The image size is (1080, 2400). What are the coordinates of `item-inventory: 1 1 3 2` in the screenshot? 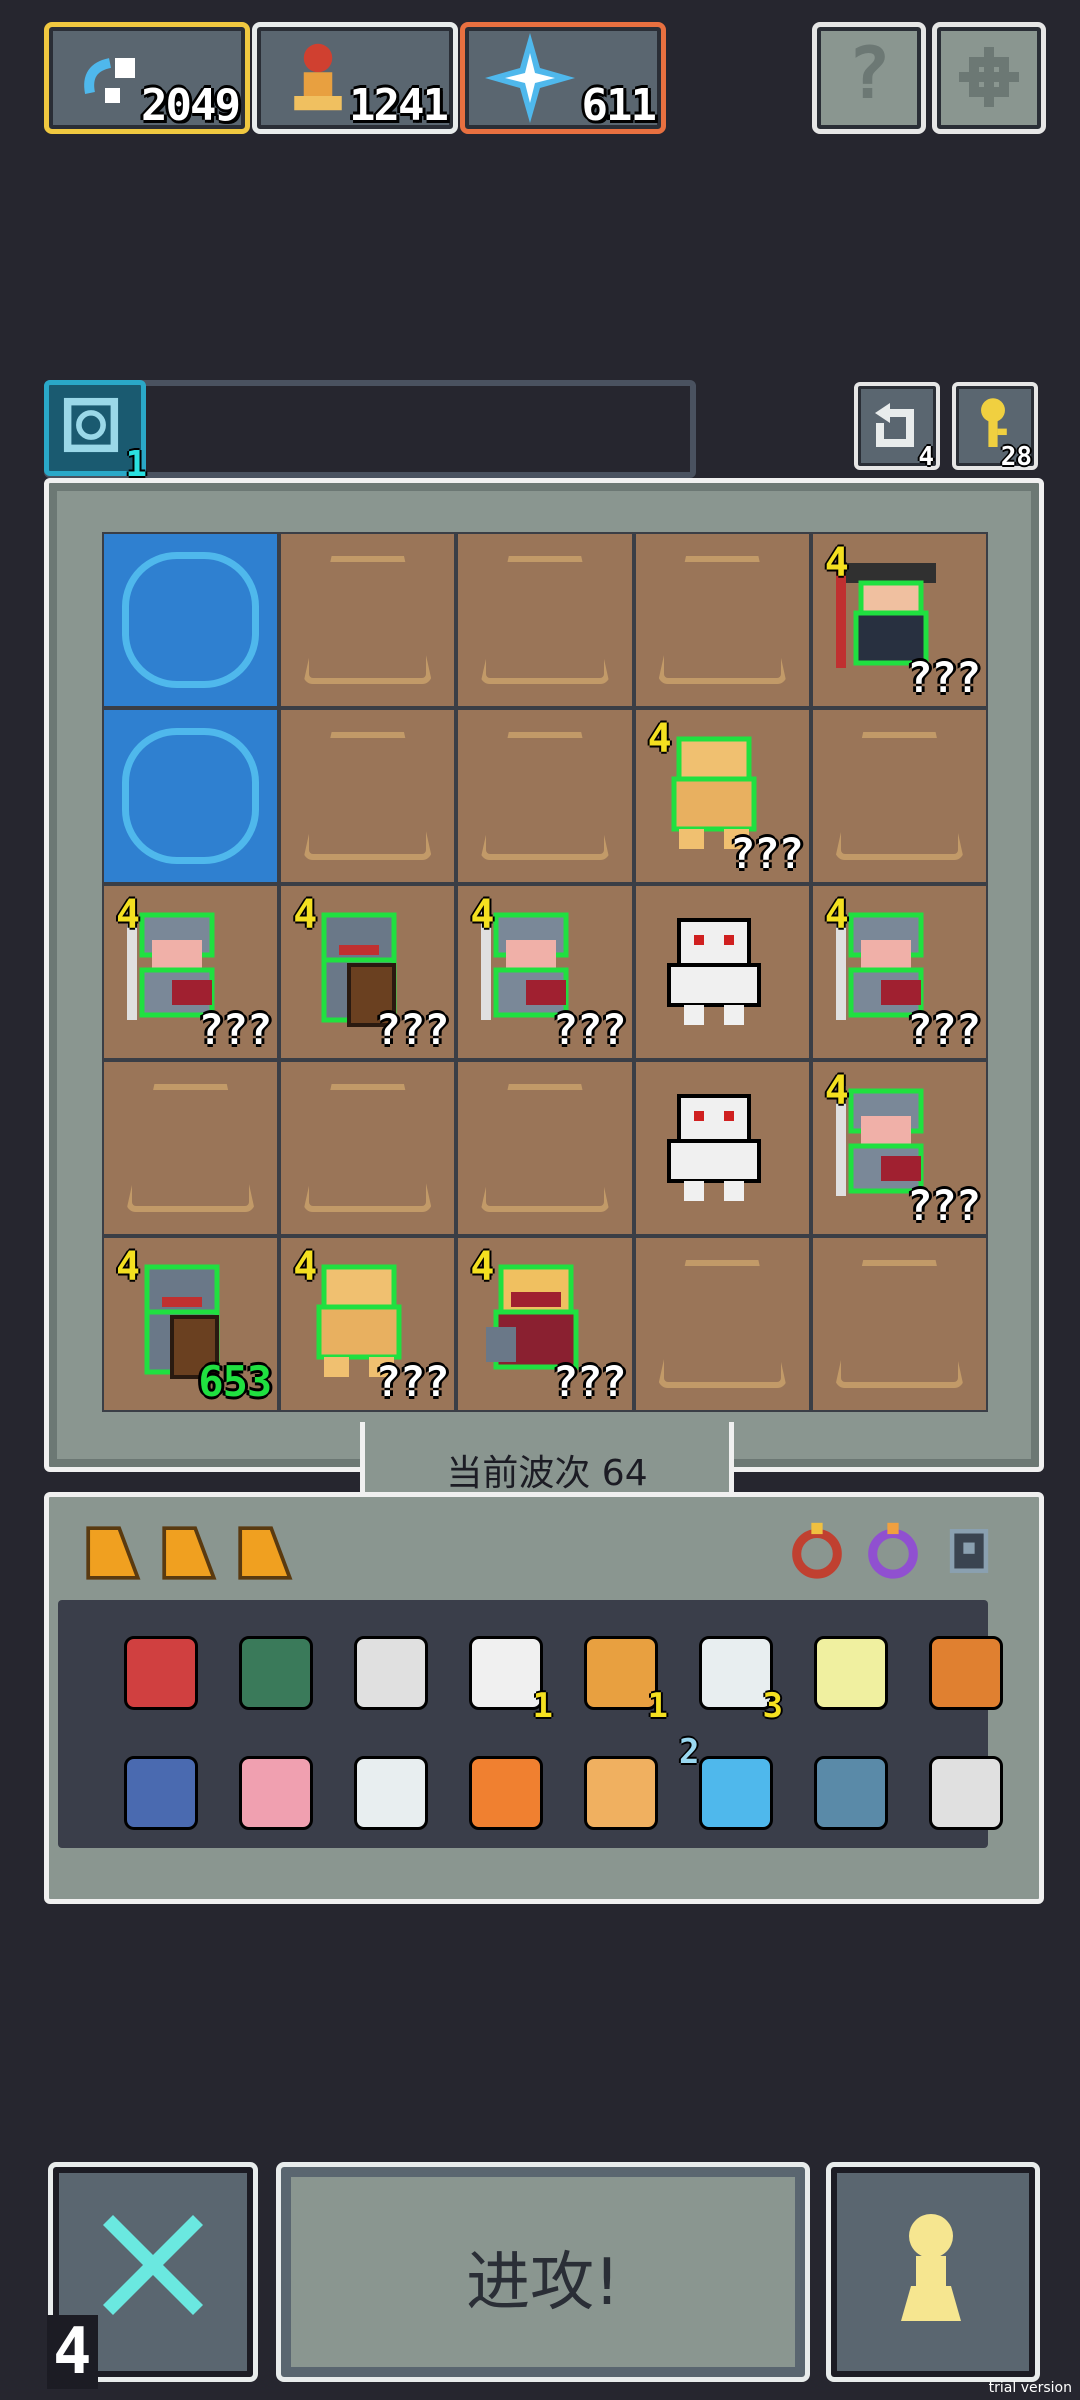 It's located at (530, 1724).